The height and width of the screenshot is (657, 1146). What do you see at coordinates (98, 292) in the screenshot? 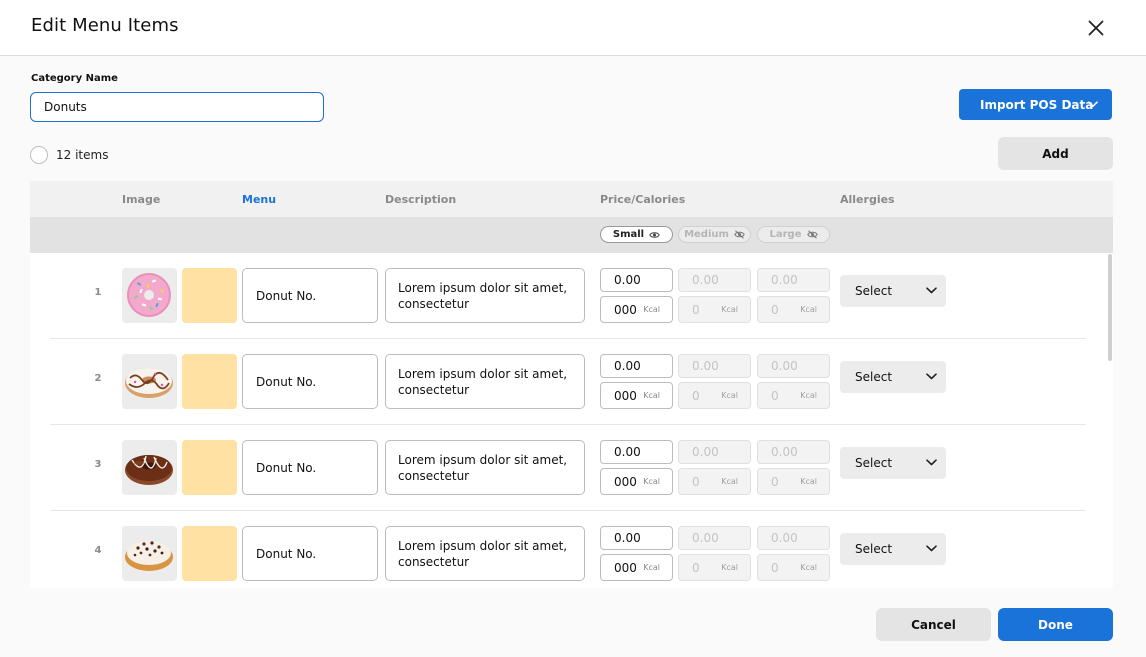
I see `row-number: 1` at bounding box center [98, 292].